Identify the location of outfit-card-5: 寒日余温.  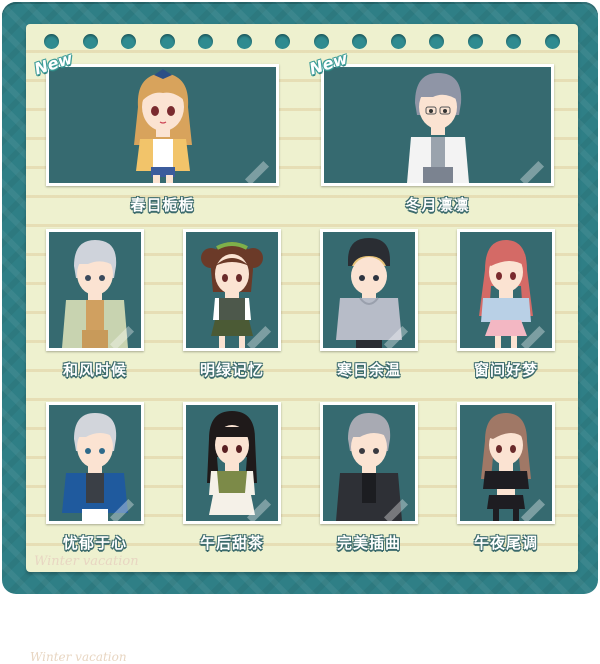
(369, 306).